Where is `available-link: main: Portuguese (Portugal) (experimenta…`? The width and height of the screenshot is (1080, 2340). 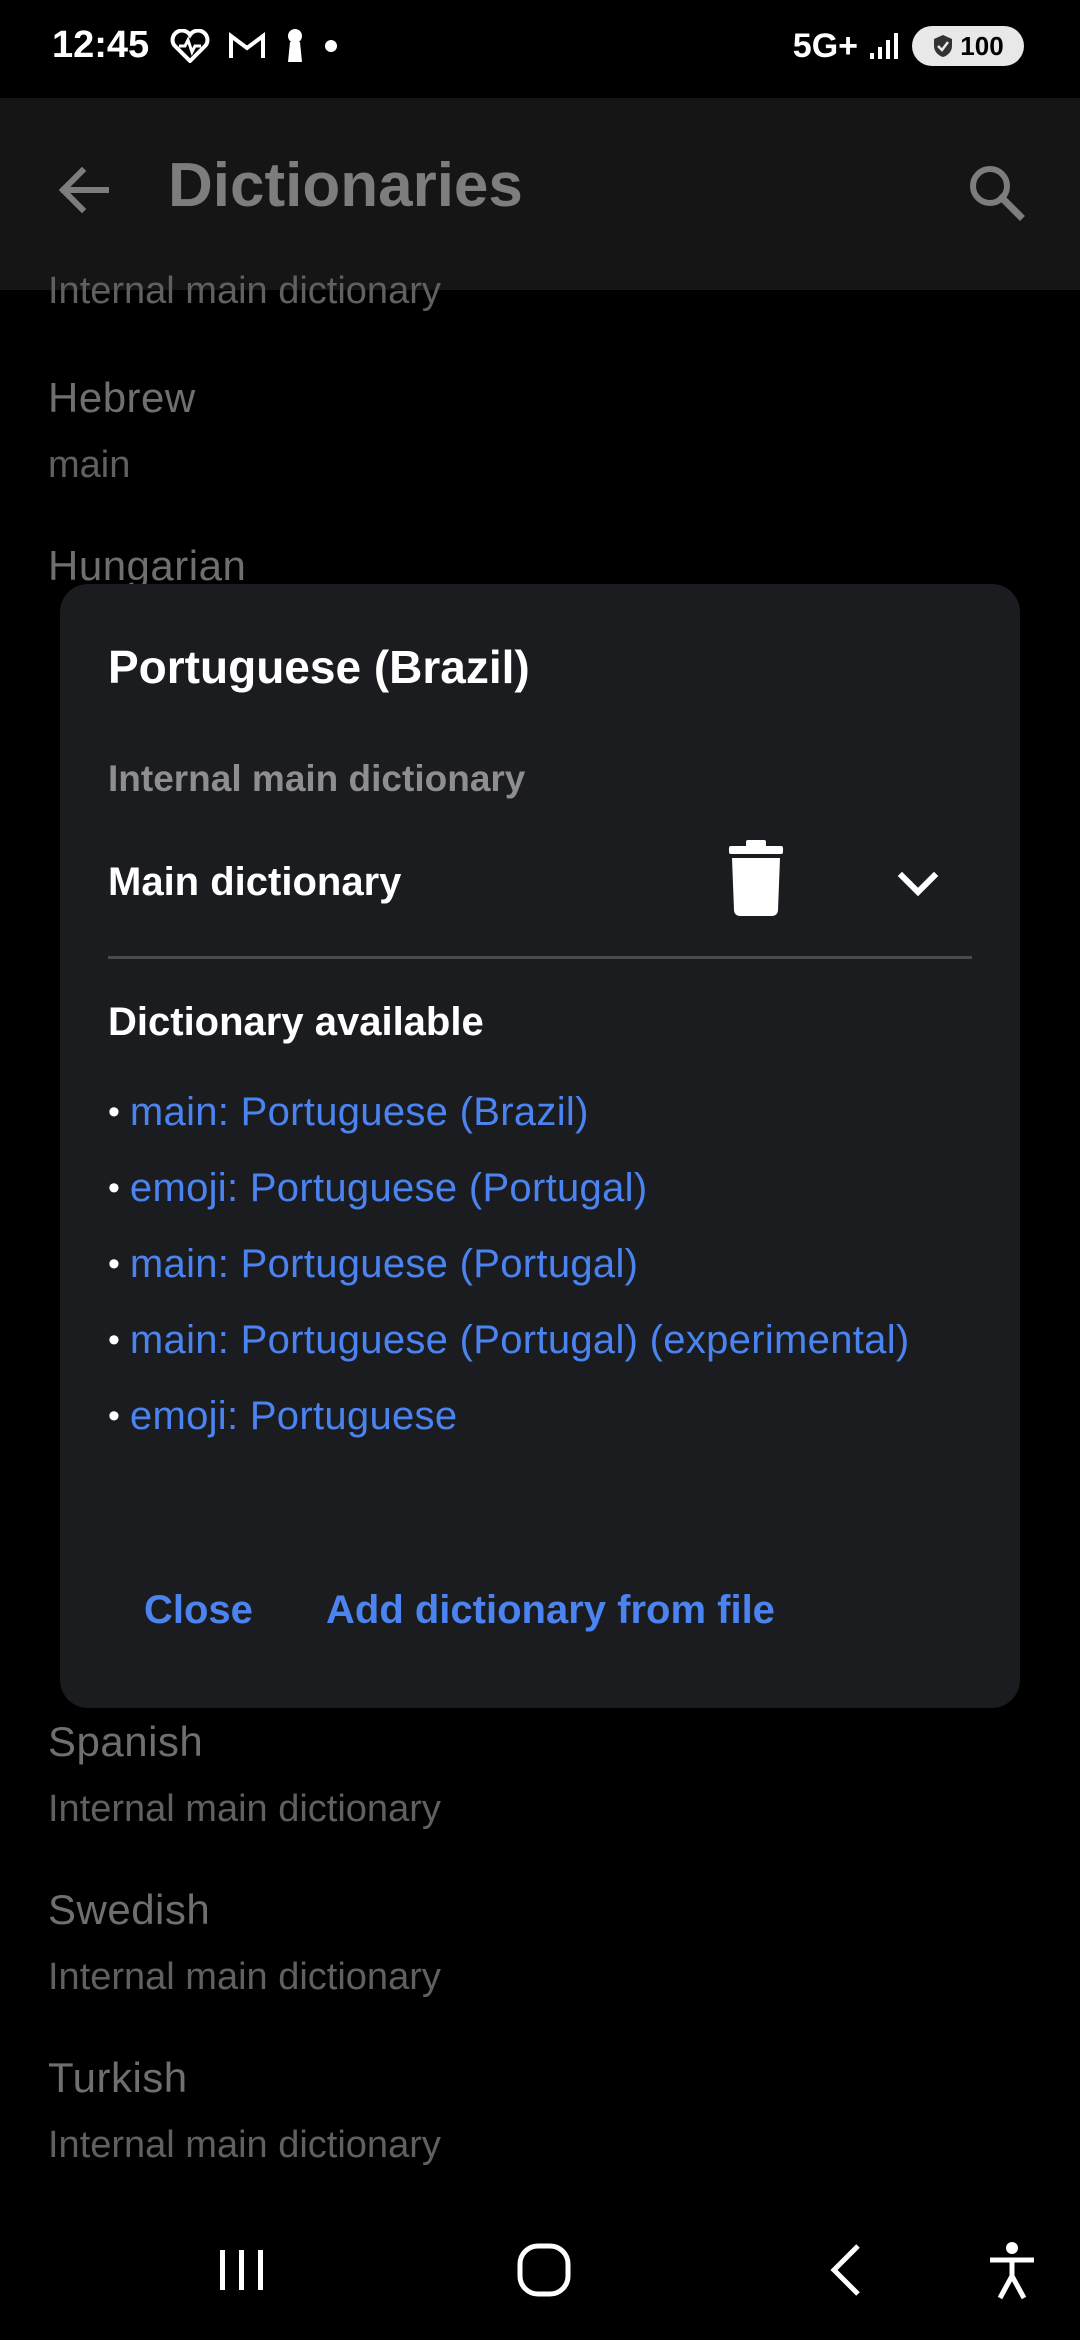
available-link: main: Portuguese (Portugal) (experimenta… is located at coordinates (520, 1340).